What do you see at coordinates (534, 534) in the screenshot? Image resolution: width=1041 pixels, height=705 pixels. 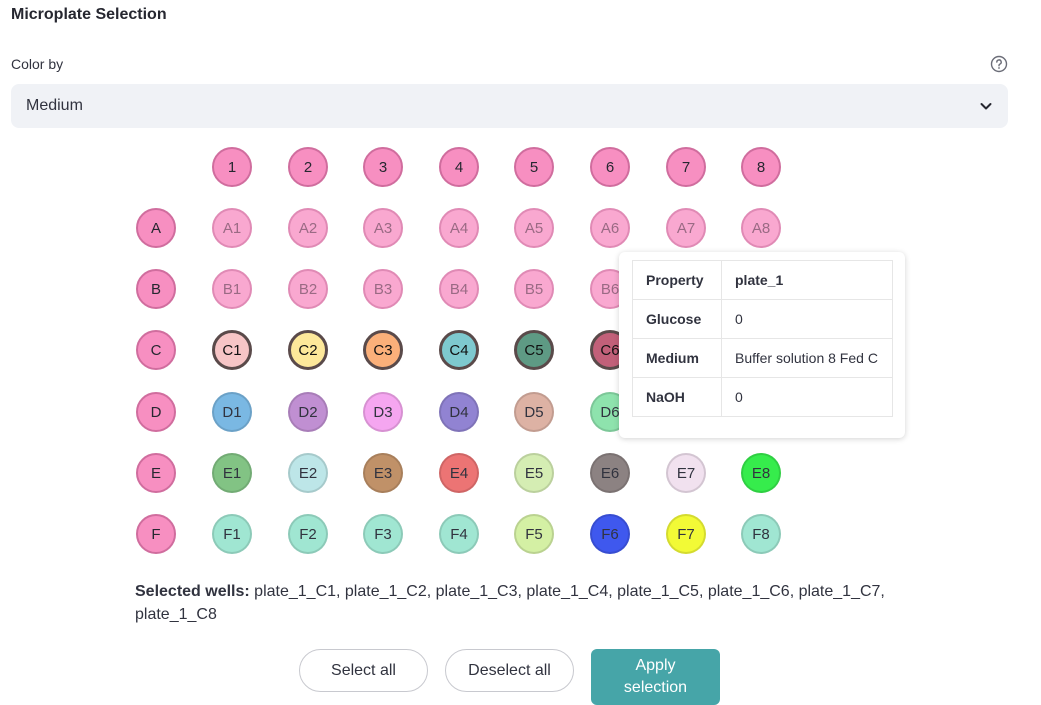 I see `well-F5: F5` at bounding box center [534, 534].